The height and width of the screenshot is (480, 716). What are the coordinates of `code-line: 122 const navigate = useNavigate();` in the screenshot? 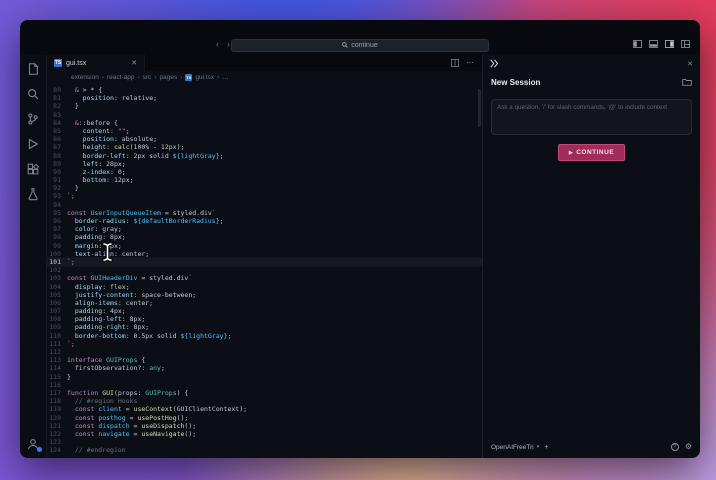 It's located at (264, 434).